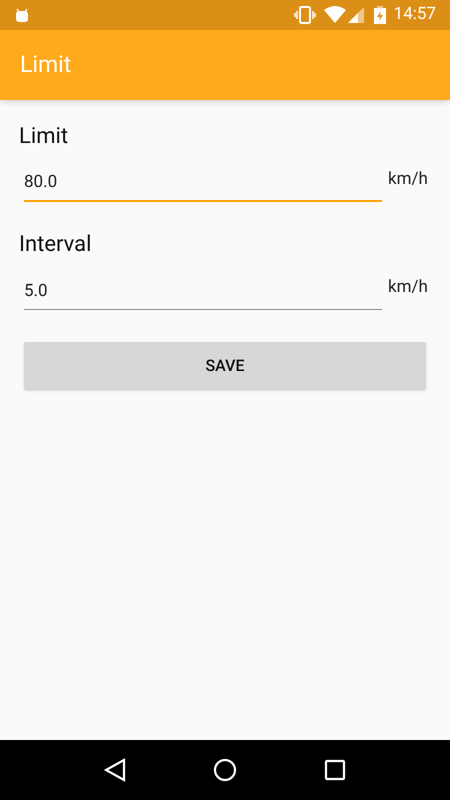 This screenshot has width=450, height=800. Describe the element at coordinates (225, 366) in the screenshot. I see `save-button: SAVE` at that location.